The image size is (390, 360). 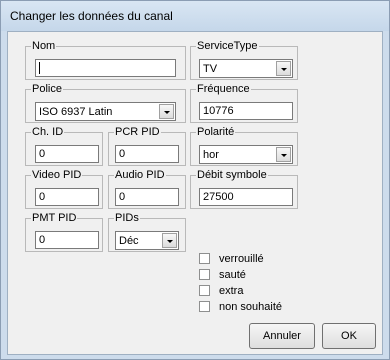 I want to click on pmt-pid-label: PMT PID, so click(x=54, y=218).